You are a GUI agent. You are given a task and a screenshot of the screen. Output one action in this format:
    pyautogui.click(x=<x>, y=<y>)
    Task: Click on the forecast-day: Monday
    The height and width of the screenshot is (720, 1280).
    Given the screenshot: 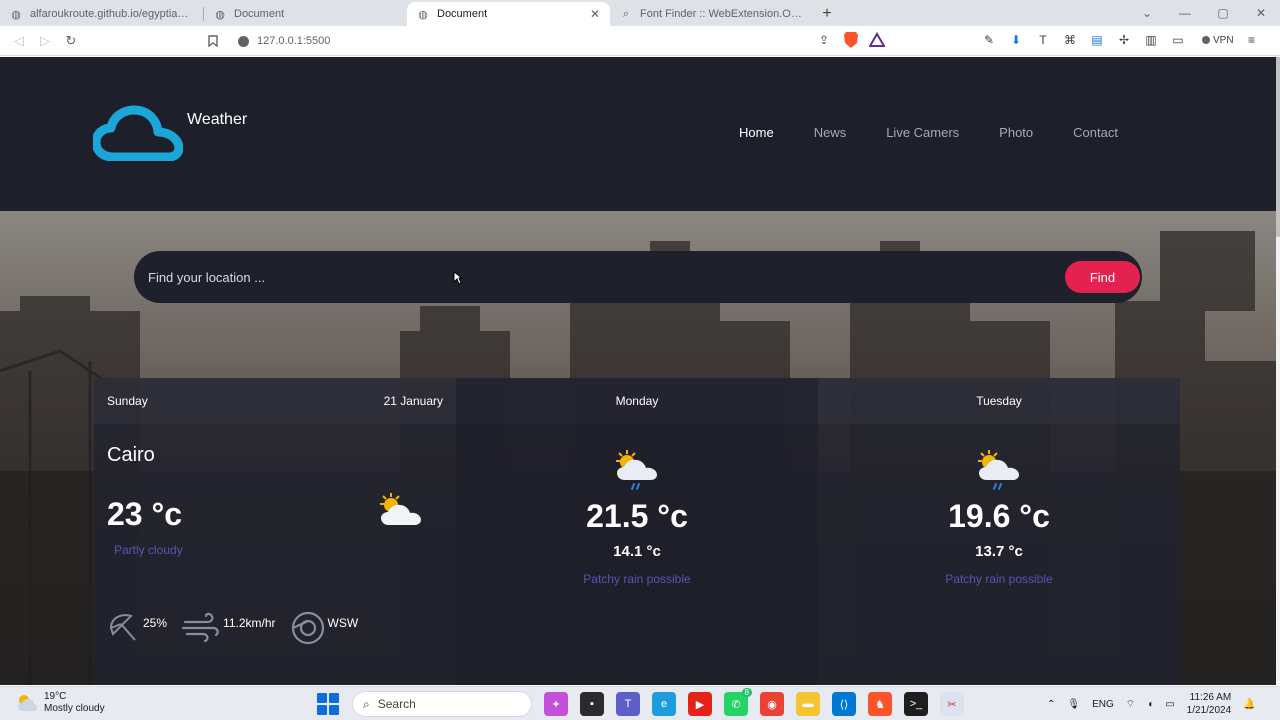 What is the action you would take?
    pyautogui.click(x=637, y=401)
    